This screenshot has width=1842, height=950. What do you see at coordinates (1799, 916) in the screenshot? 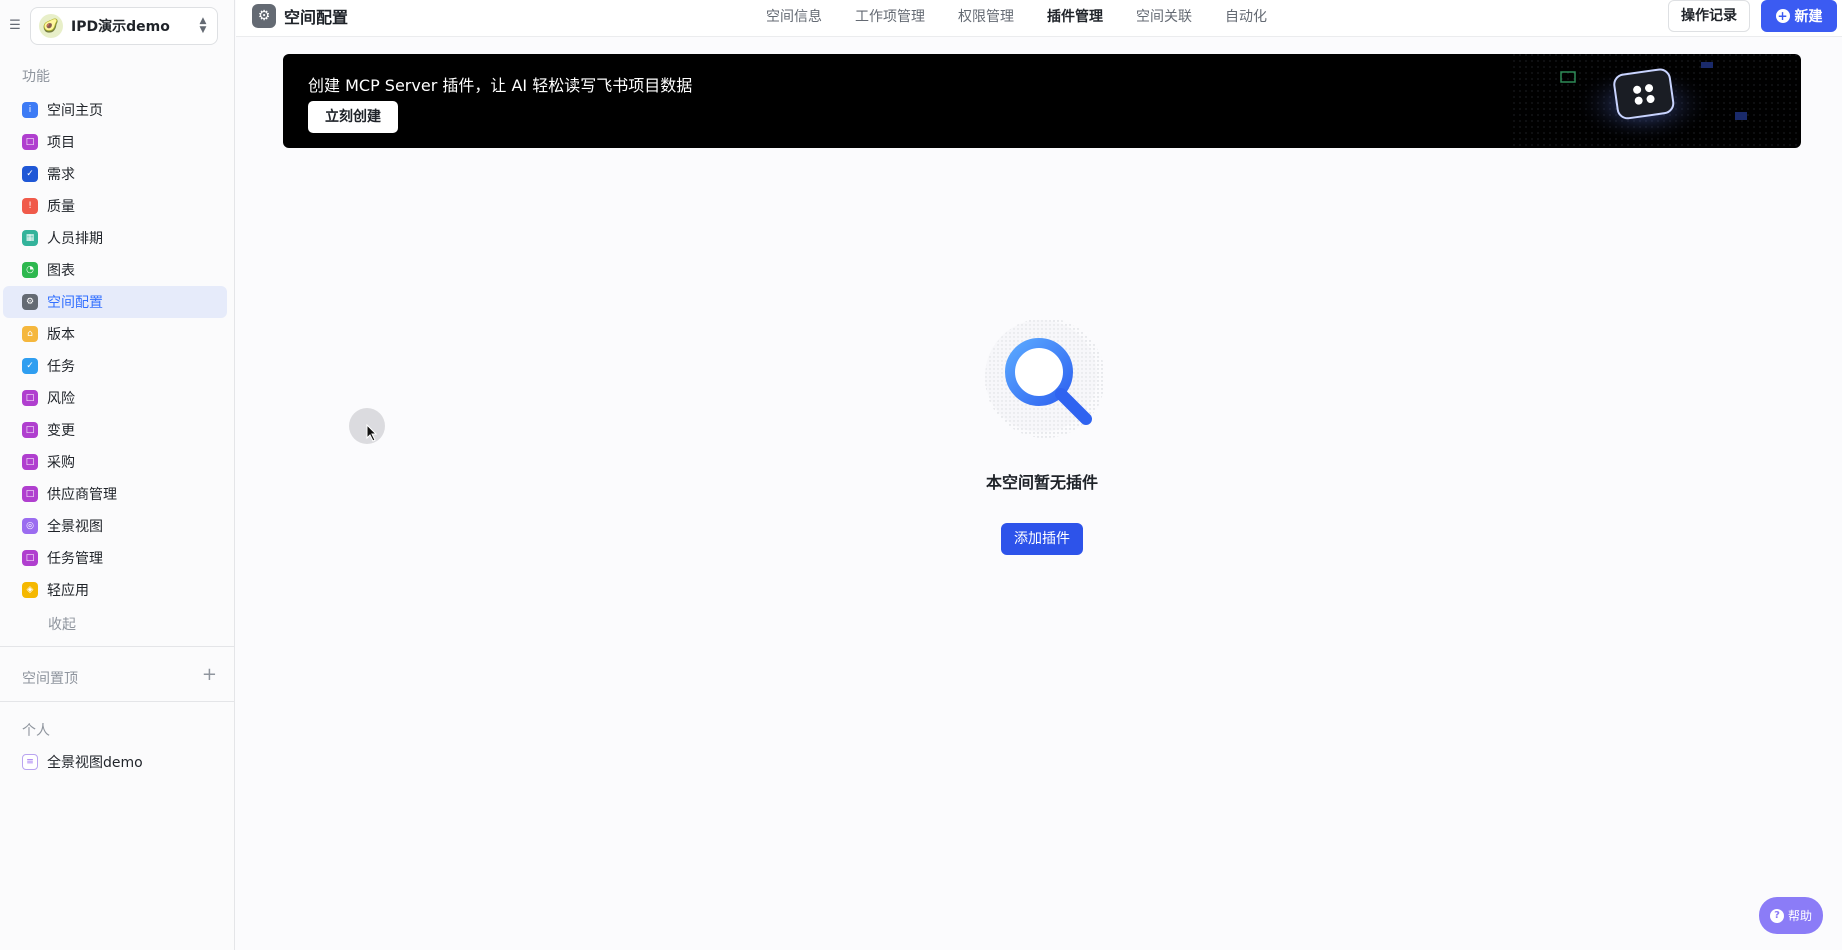
I see `help-label: 帮助` at bounding box center [1799, 916].